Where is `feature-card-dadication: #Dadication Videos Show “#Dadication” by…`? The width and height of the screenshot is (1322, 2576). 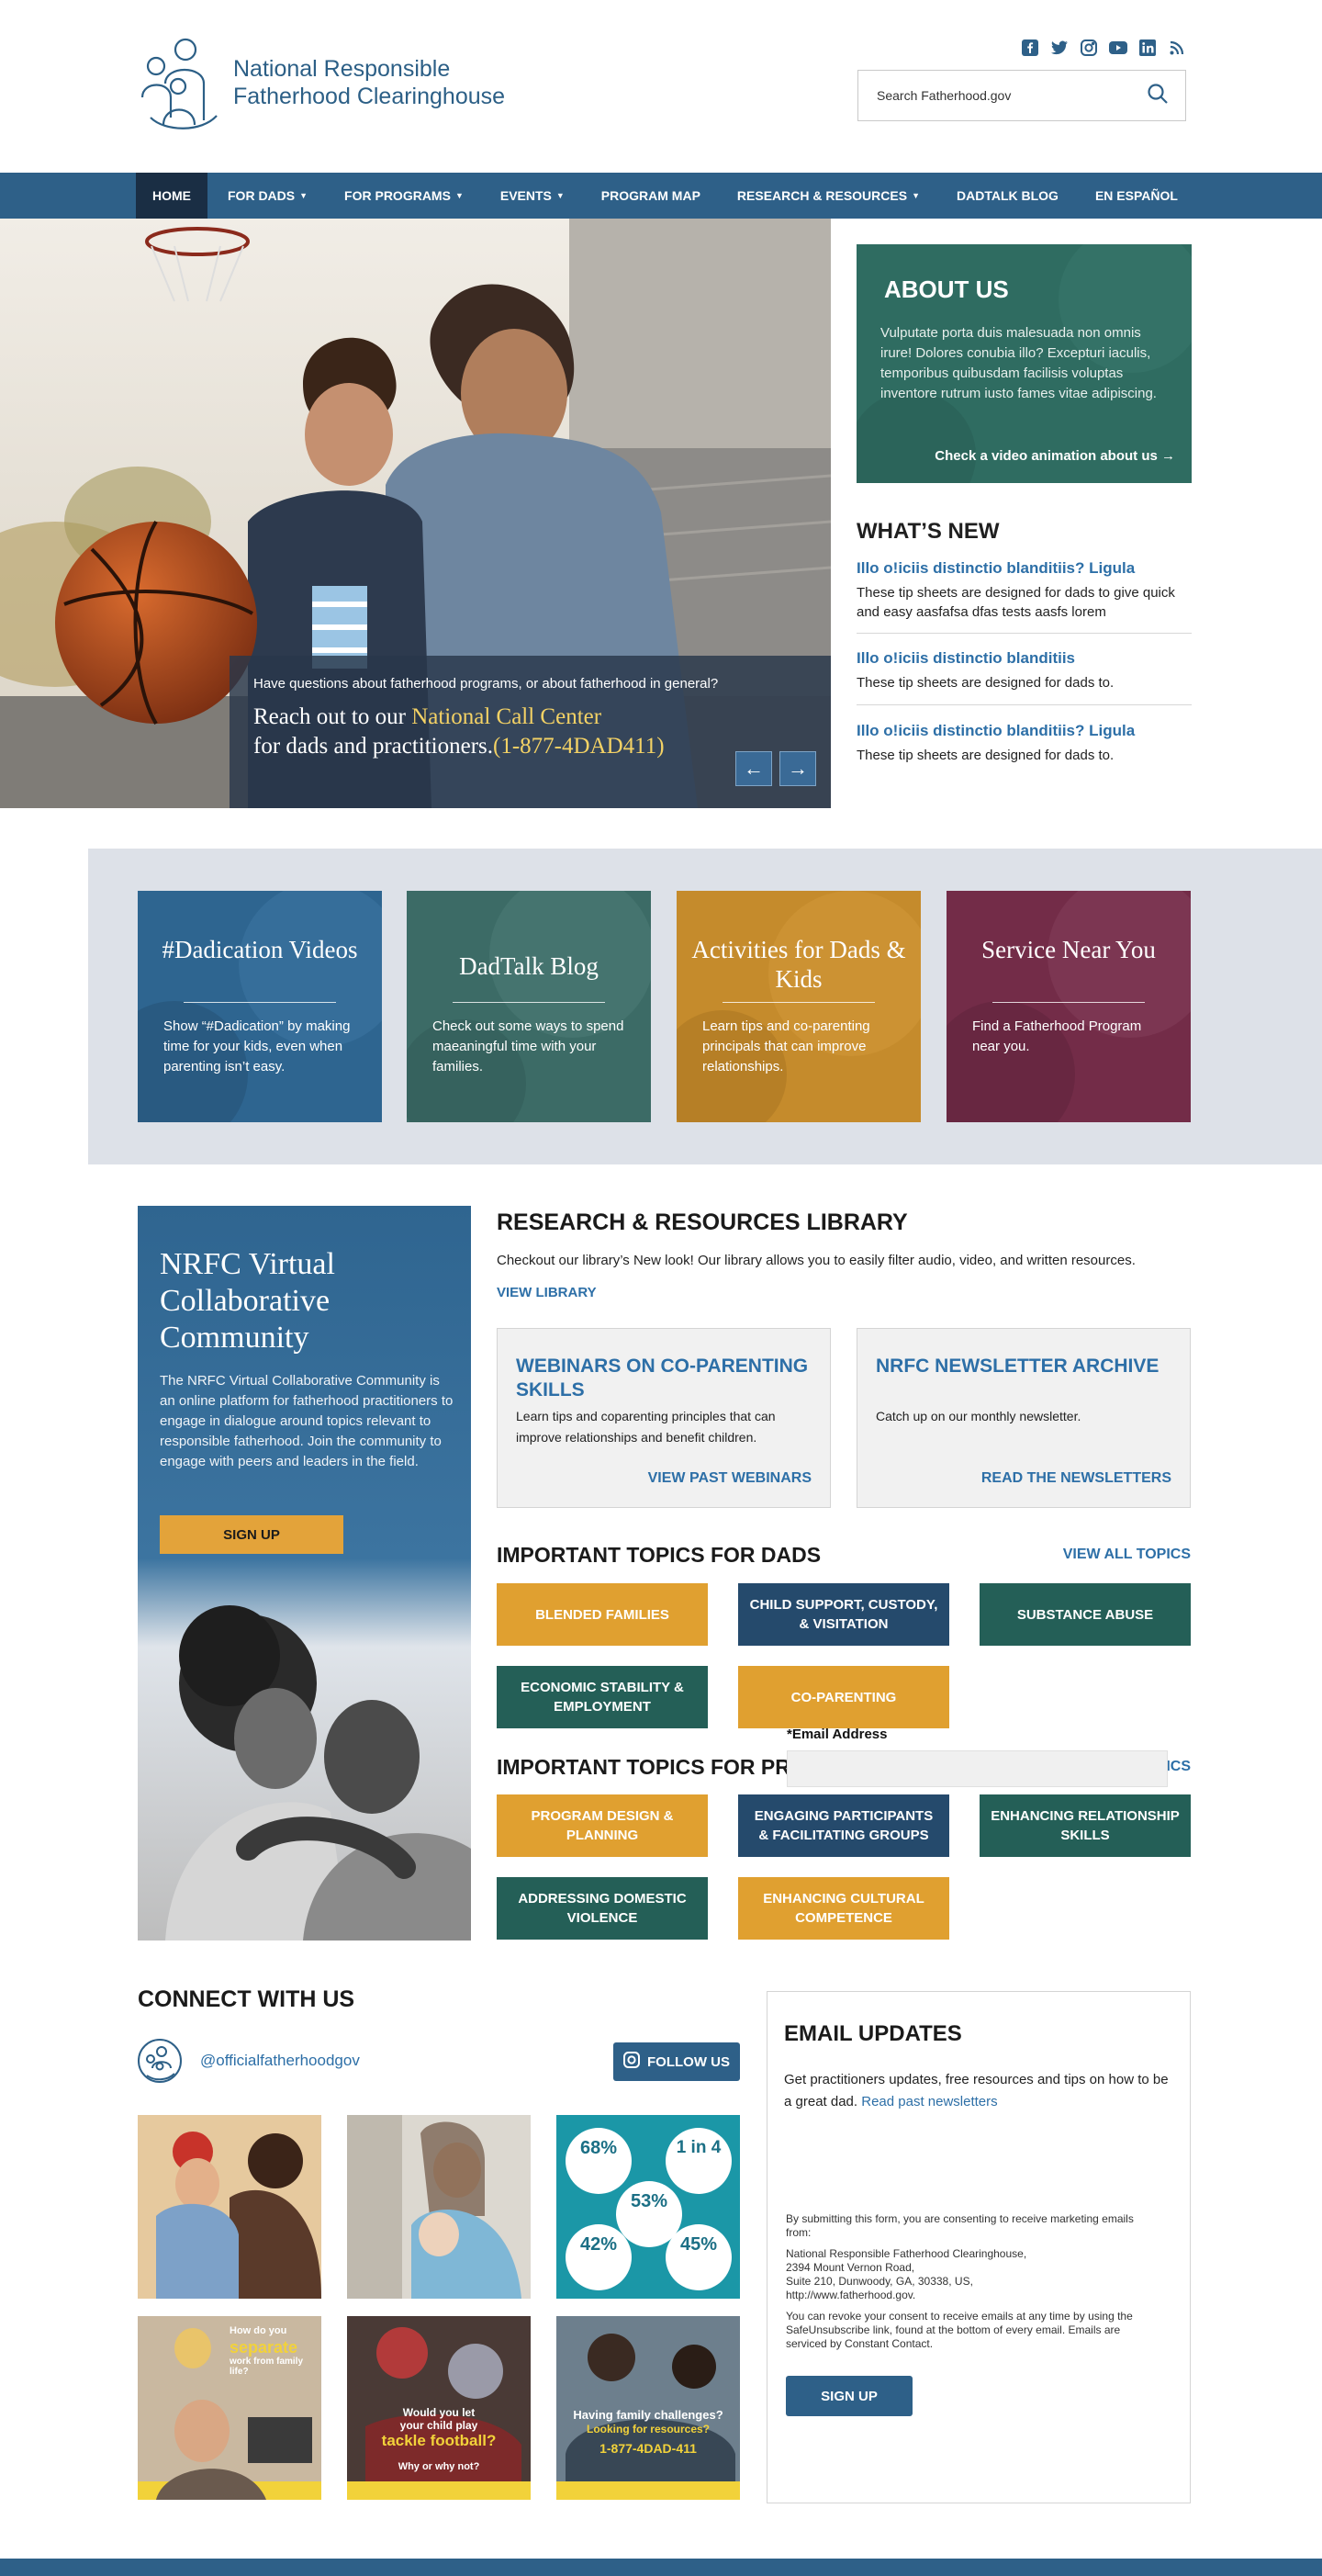
feature-card-dadication: #Dadication Videos Show “#Dadication” by… is located at coordinates (260, 1006).